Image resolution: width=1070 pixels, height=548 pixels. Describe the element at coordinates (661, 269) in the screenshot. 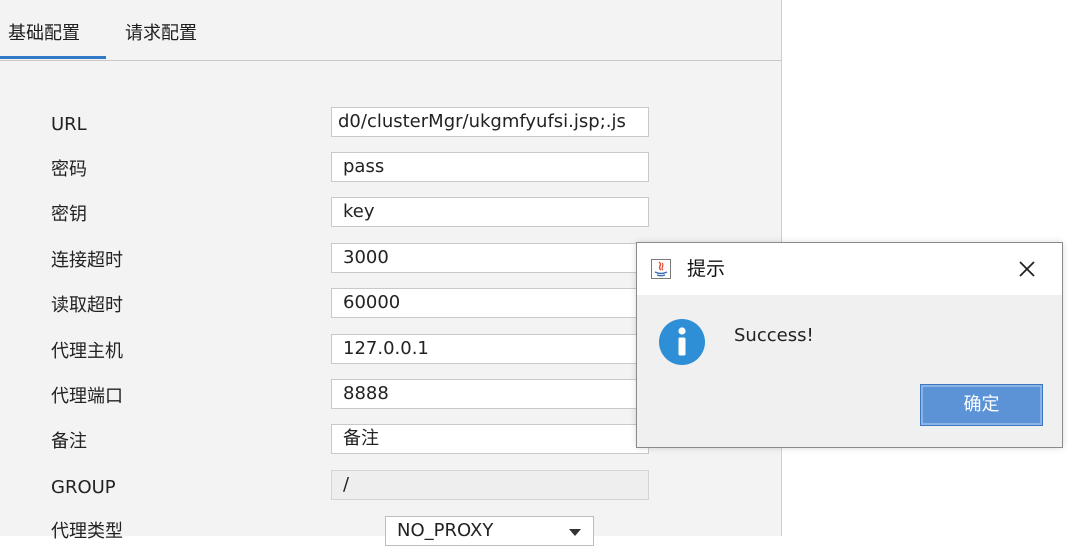

I see `java-icon` at that location.